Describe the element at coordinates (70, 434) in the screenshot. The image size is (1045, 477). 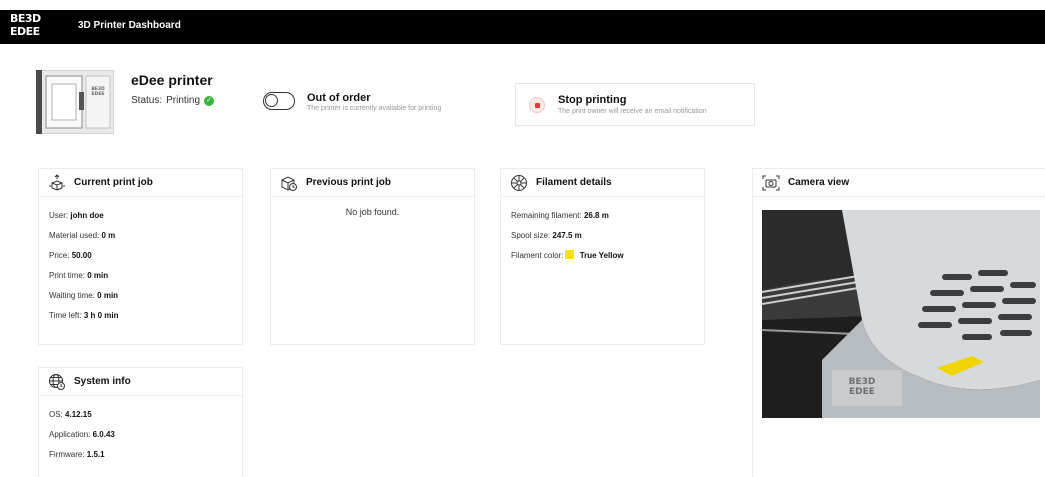
I see `field-label: Application:` at that location.